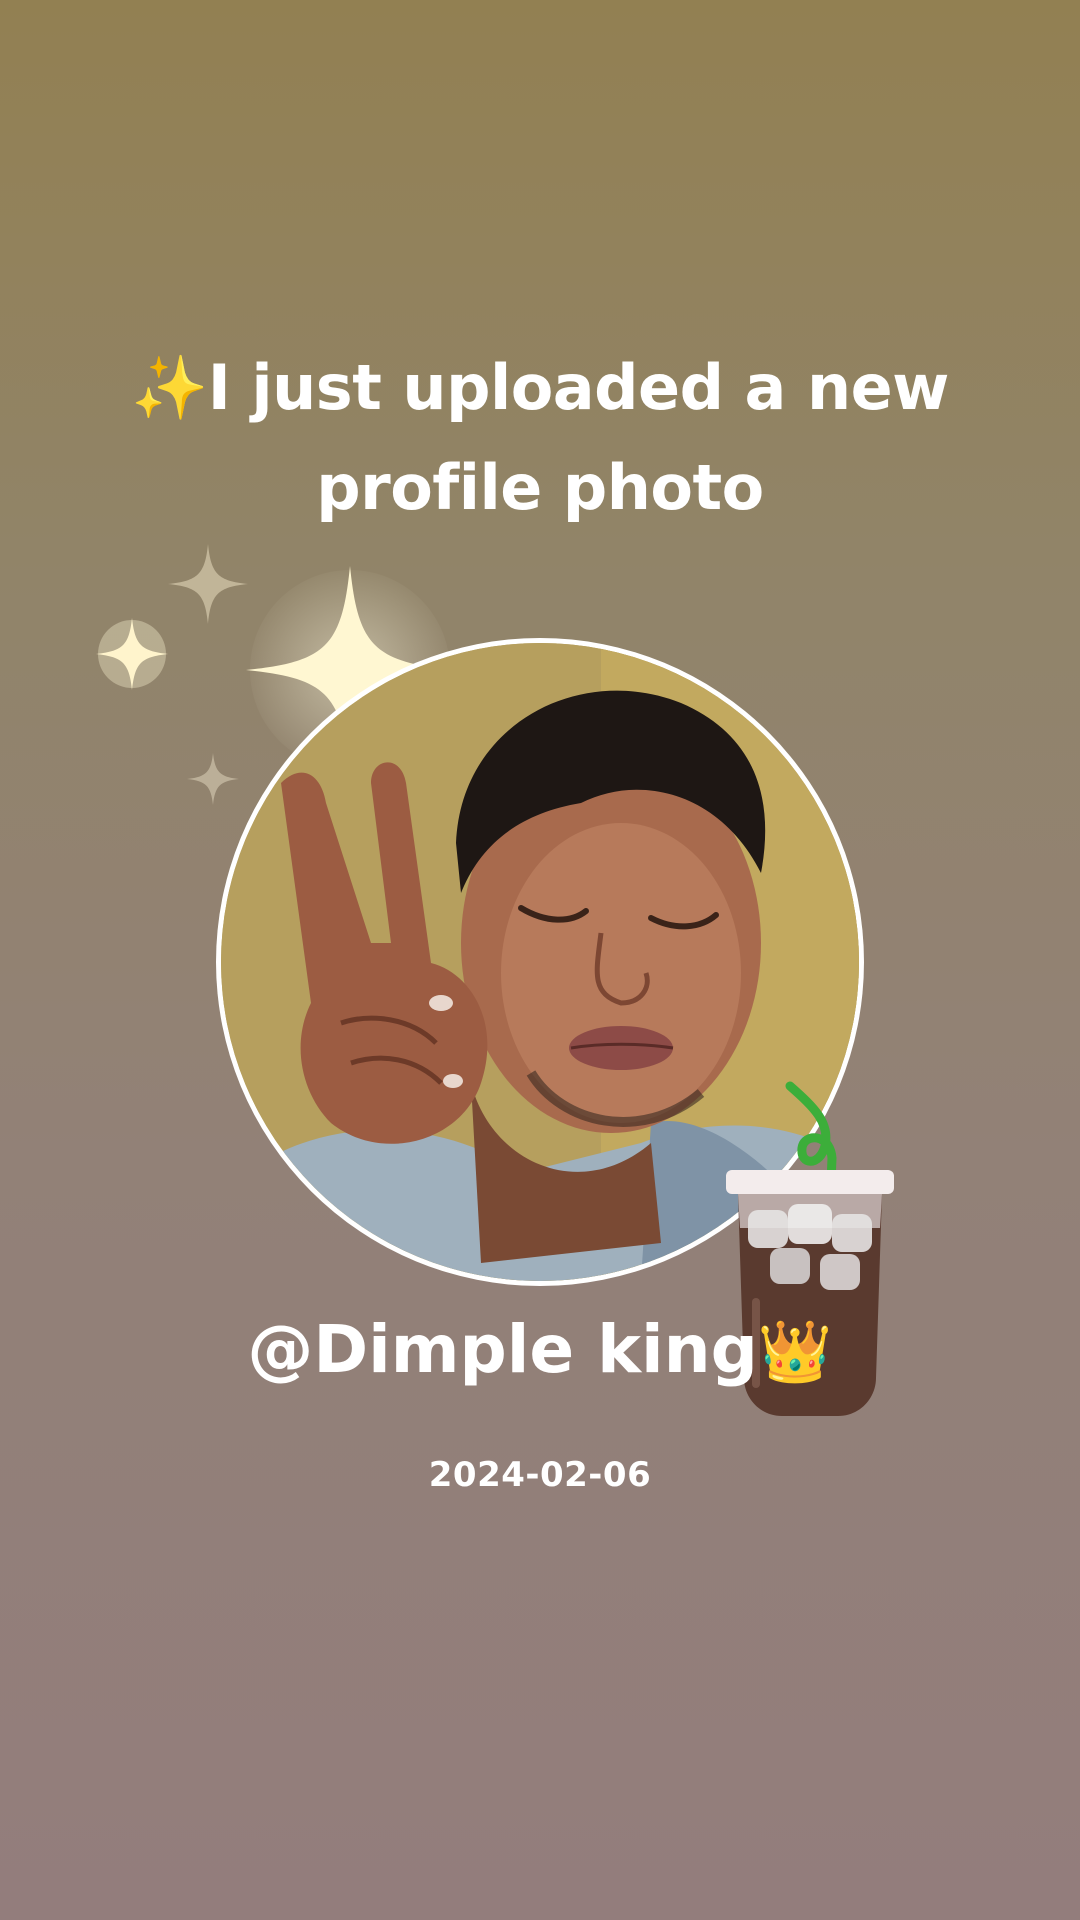 Image resolution: width=1080 pixels, height=1920 pixels. What do you see at coordinates (795, 1352) in the screenshot?
I see `crown-icon: 👑` at bounding box center [795, 1352].